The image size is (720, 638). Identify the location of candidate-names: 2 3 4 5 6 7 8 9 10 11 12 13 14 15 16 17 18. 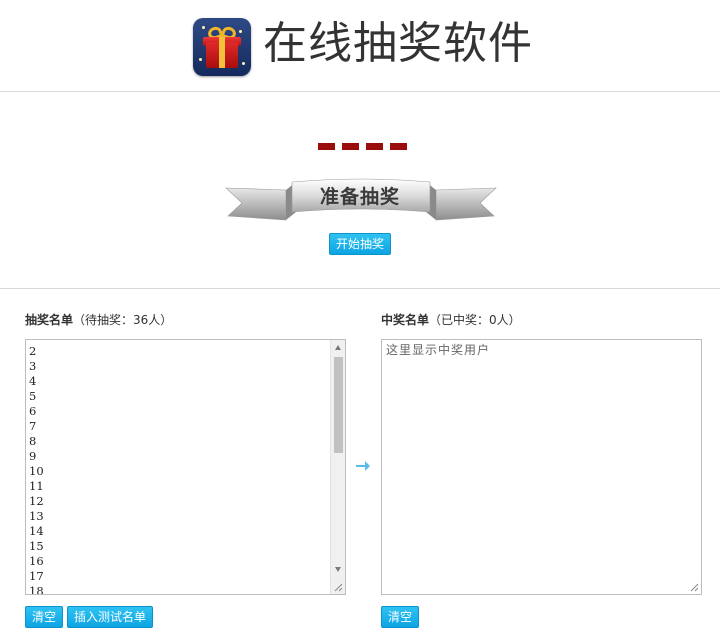
(36, 469).